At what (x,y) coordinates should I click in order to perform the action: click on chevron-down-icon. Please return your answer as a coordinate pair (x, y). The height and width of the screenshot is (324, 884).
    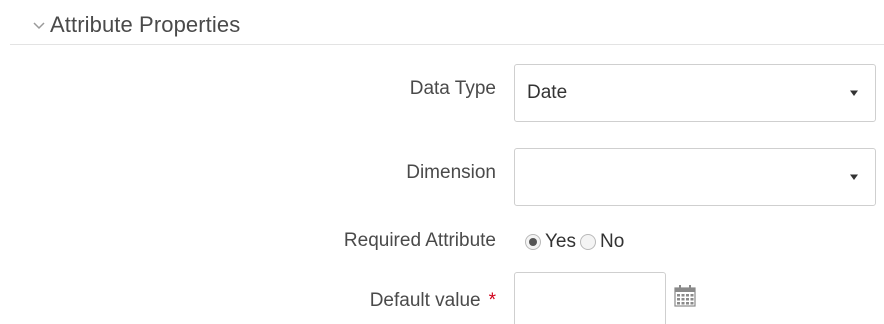
    Looking at the image, I should click on (39, 25).